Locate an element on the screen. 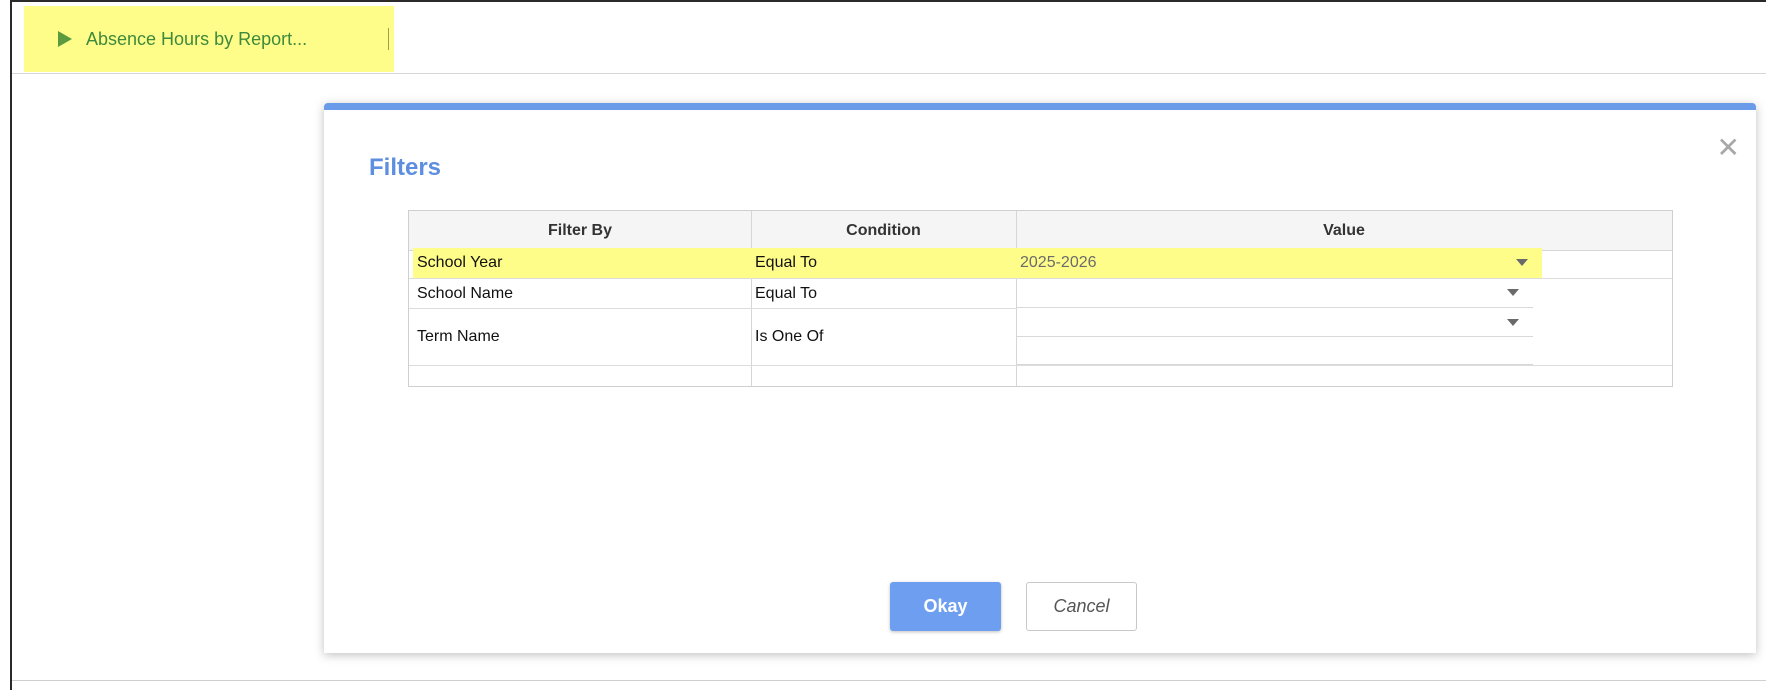 The image size is (1766, 690). row-filter-by: School Name is located at coordinates (465, 293).